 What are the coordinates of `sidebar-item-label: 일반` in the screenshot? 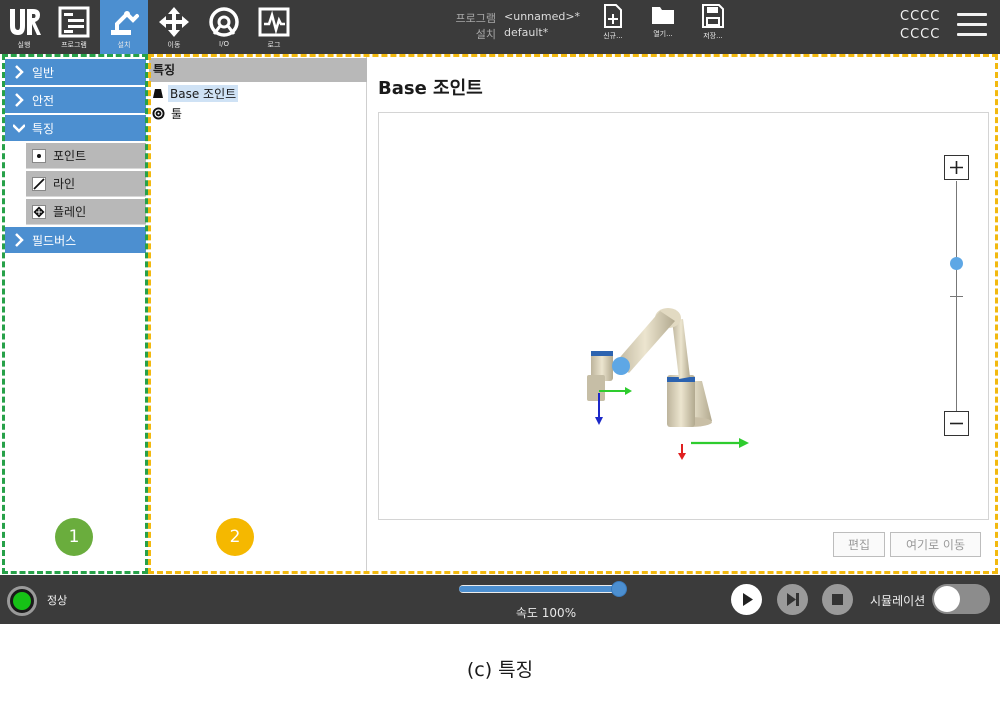 It's located at (43, 72).